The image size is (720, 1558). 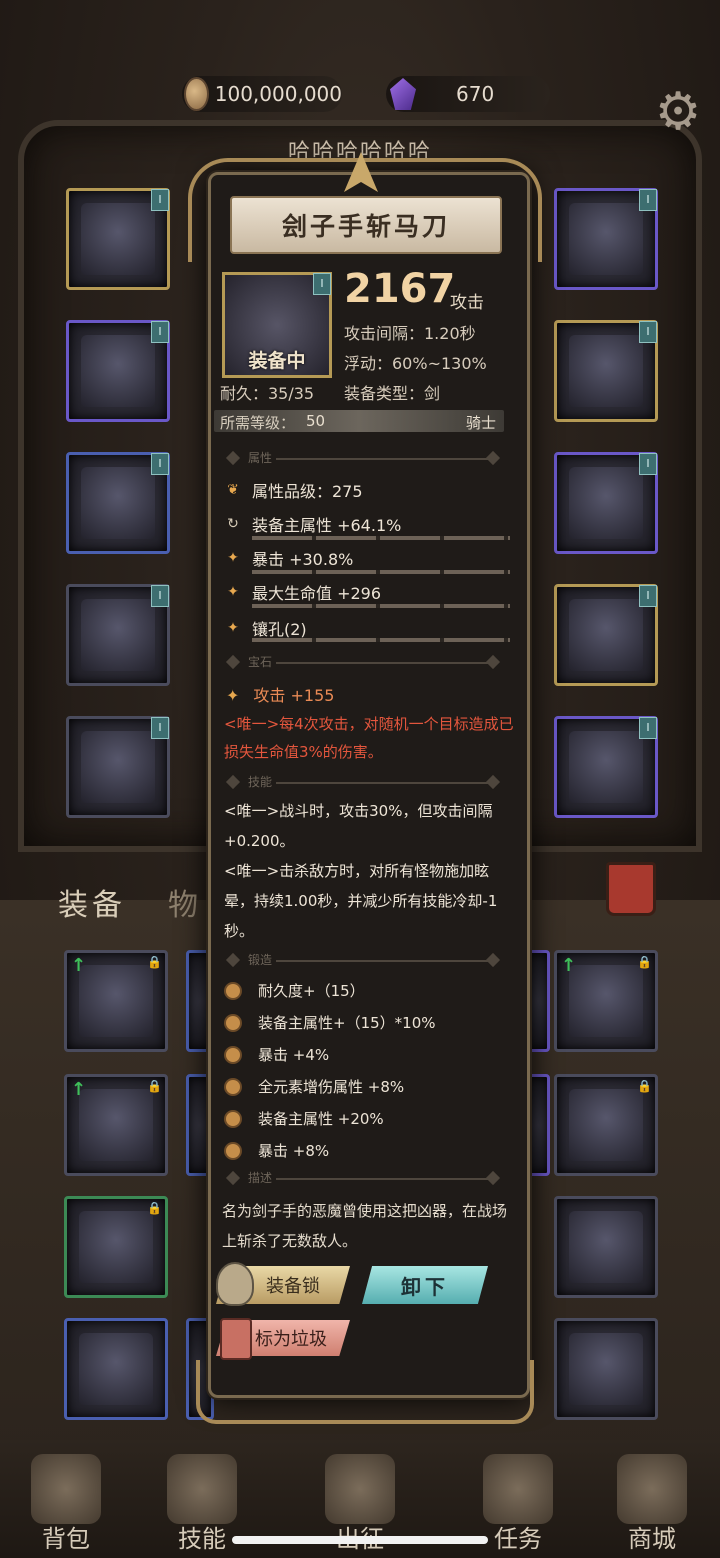 What do you see at coordinates (267, 393) in the screenshot?
I see `durability: 耐久：35/35` at bounding box center [267, 393].